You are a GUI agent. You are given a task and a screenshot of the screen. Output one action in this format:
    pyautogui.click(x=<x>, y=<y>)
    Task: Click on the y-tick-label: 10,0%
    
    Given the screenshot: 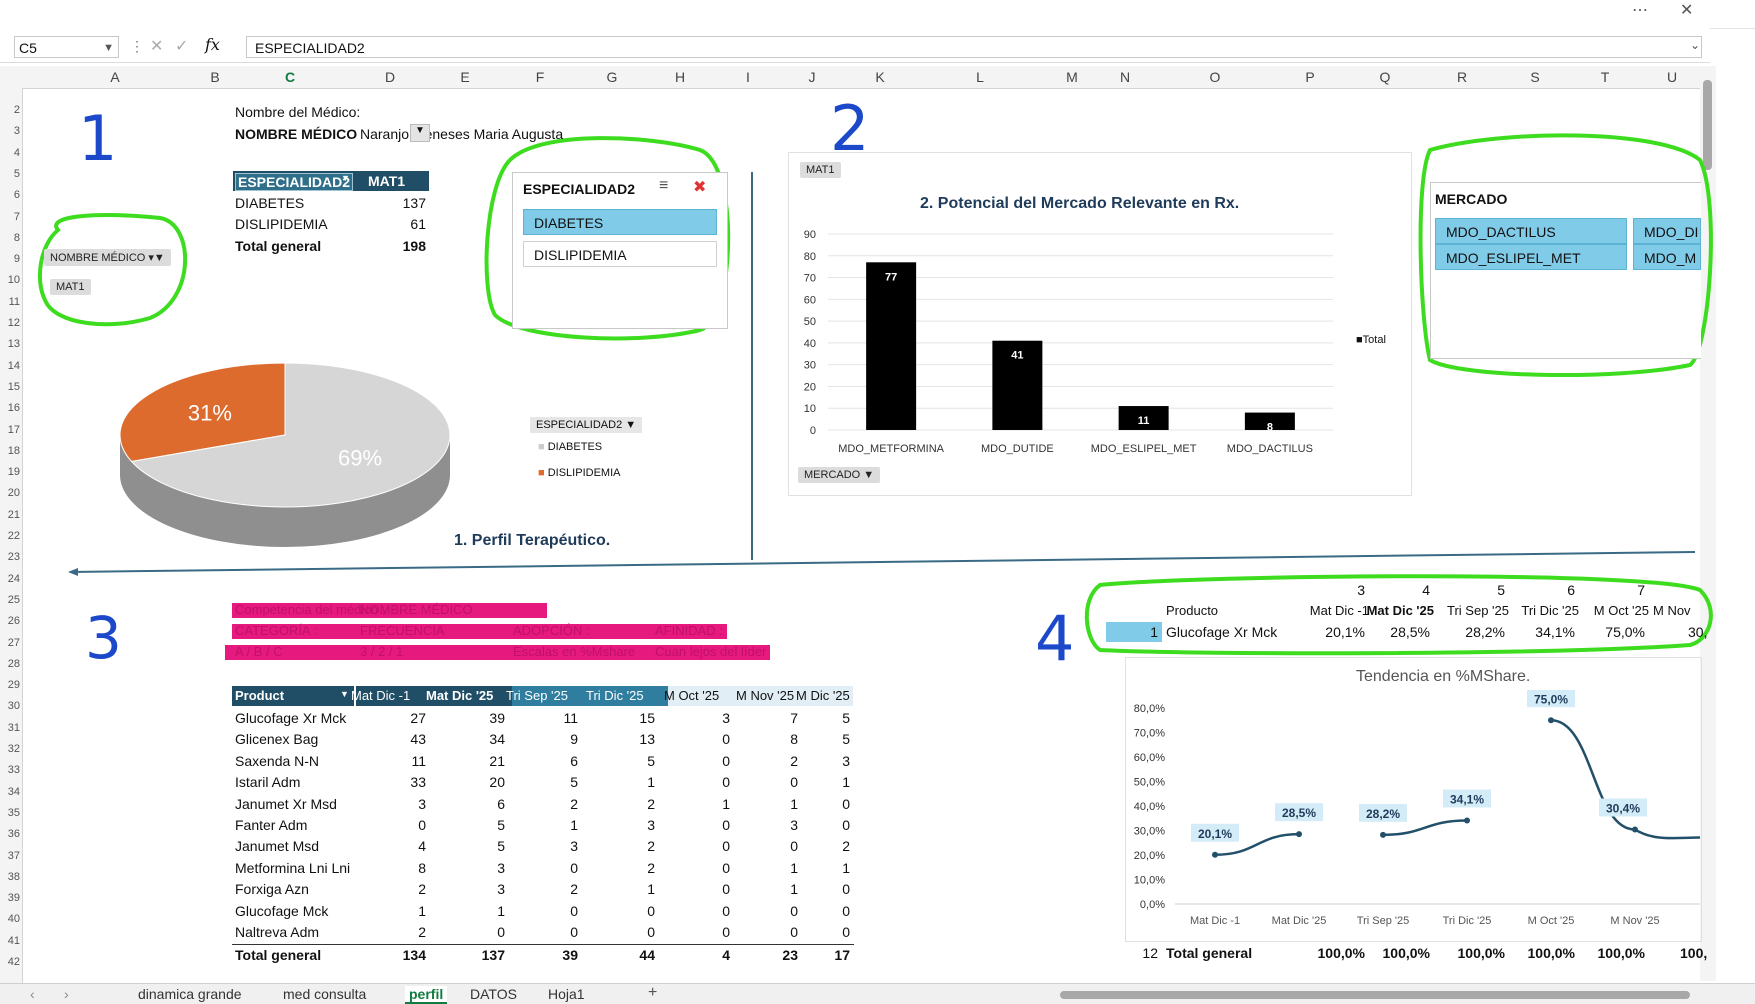 What is the action you would take?
    pyautogui.click(x=1149, y=881)
    